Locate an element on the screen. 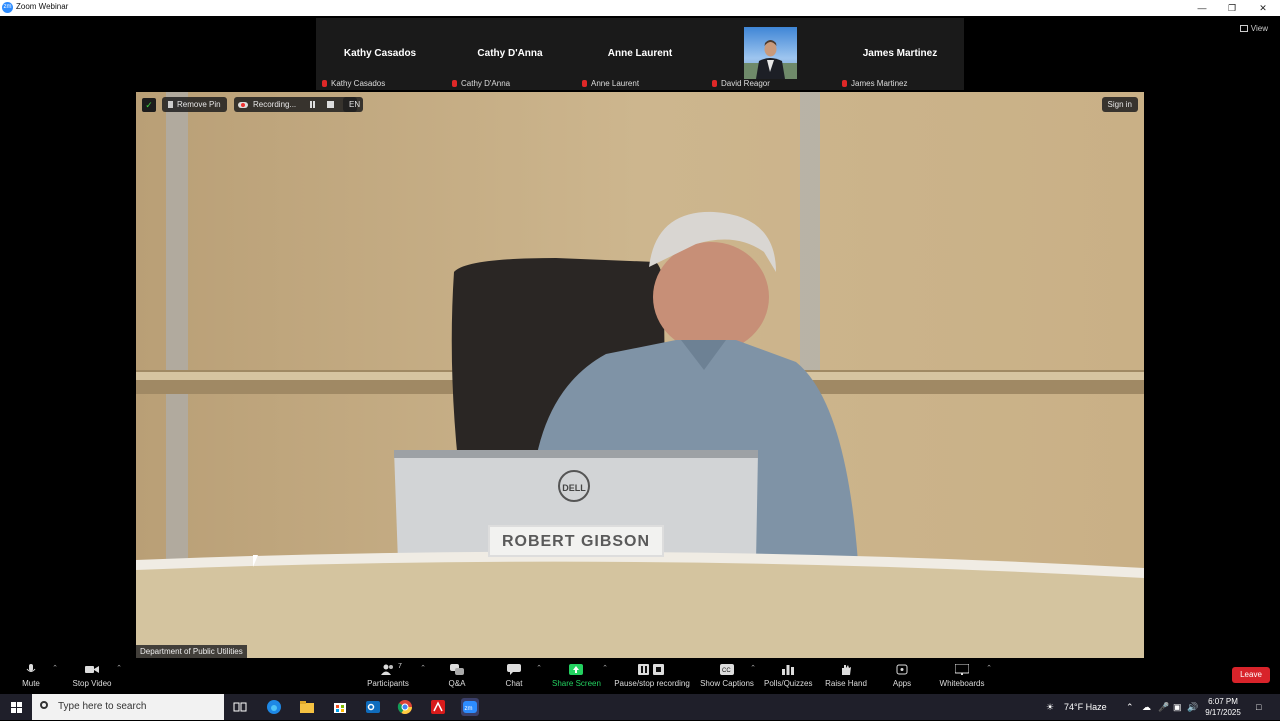 This screenshot has width=1280, height=721. captions-icon: CC is located at coordinates (727, 669).